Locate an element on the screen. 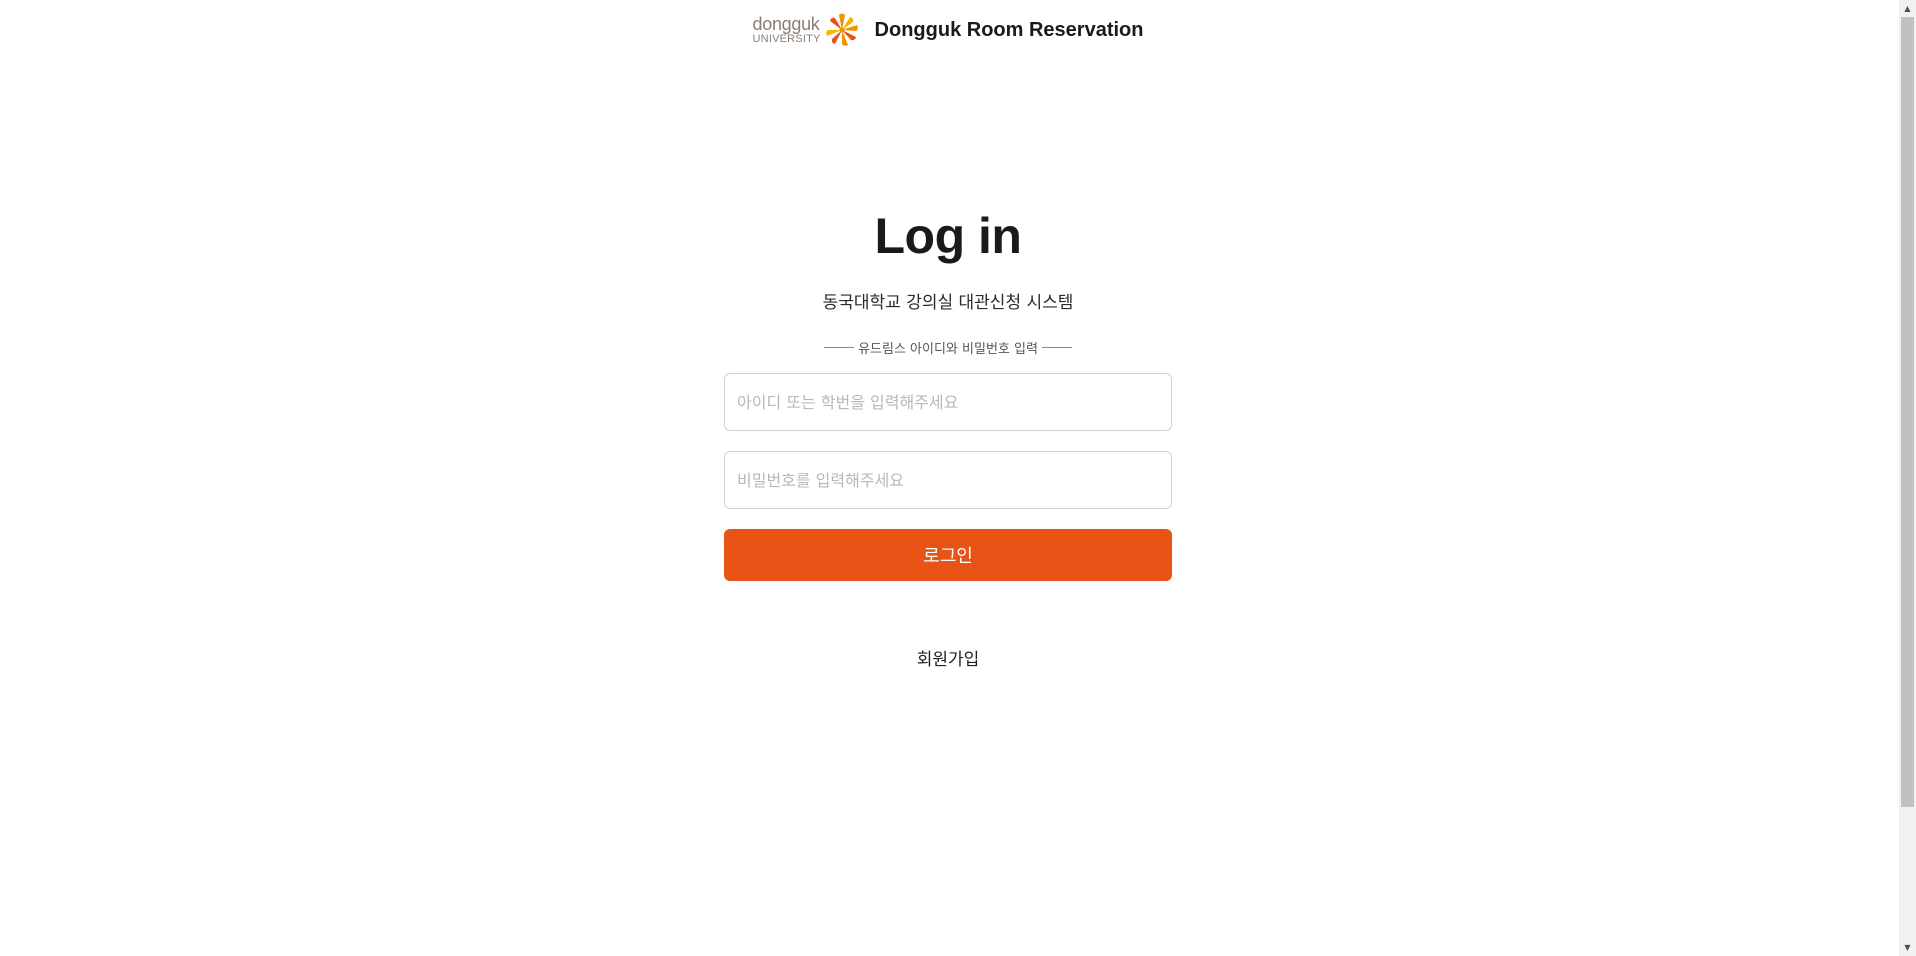 The width and height of the screenshot is (1916, 956). signup-link: 회원가입 is located at coordinates (948, 657).